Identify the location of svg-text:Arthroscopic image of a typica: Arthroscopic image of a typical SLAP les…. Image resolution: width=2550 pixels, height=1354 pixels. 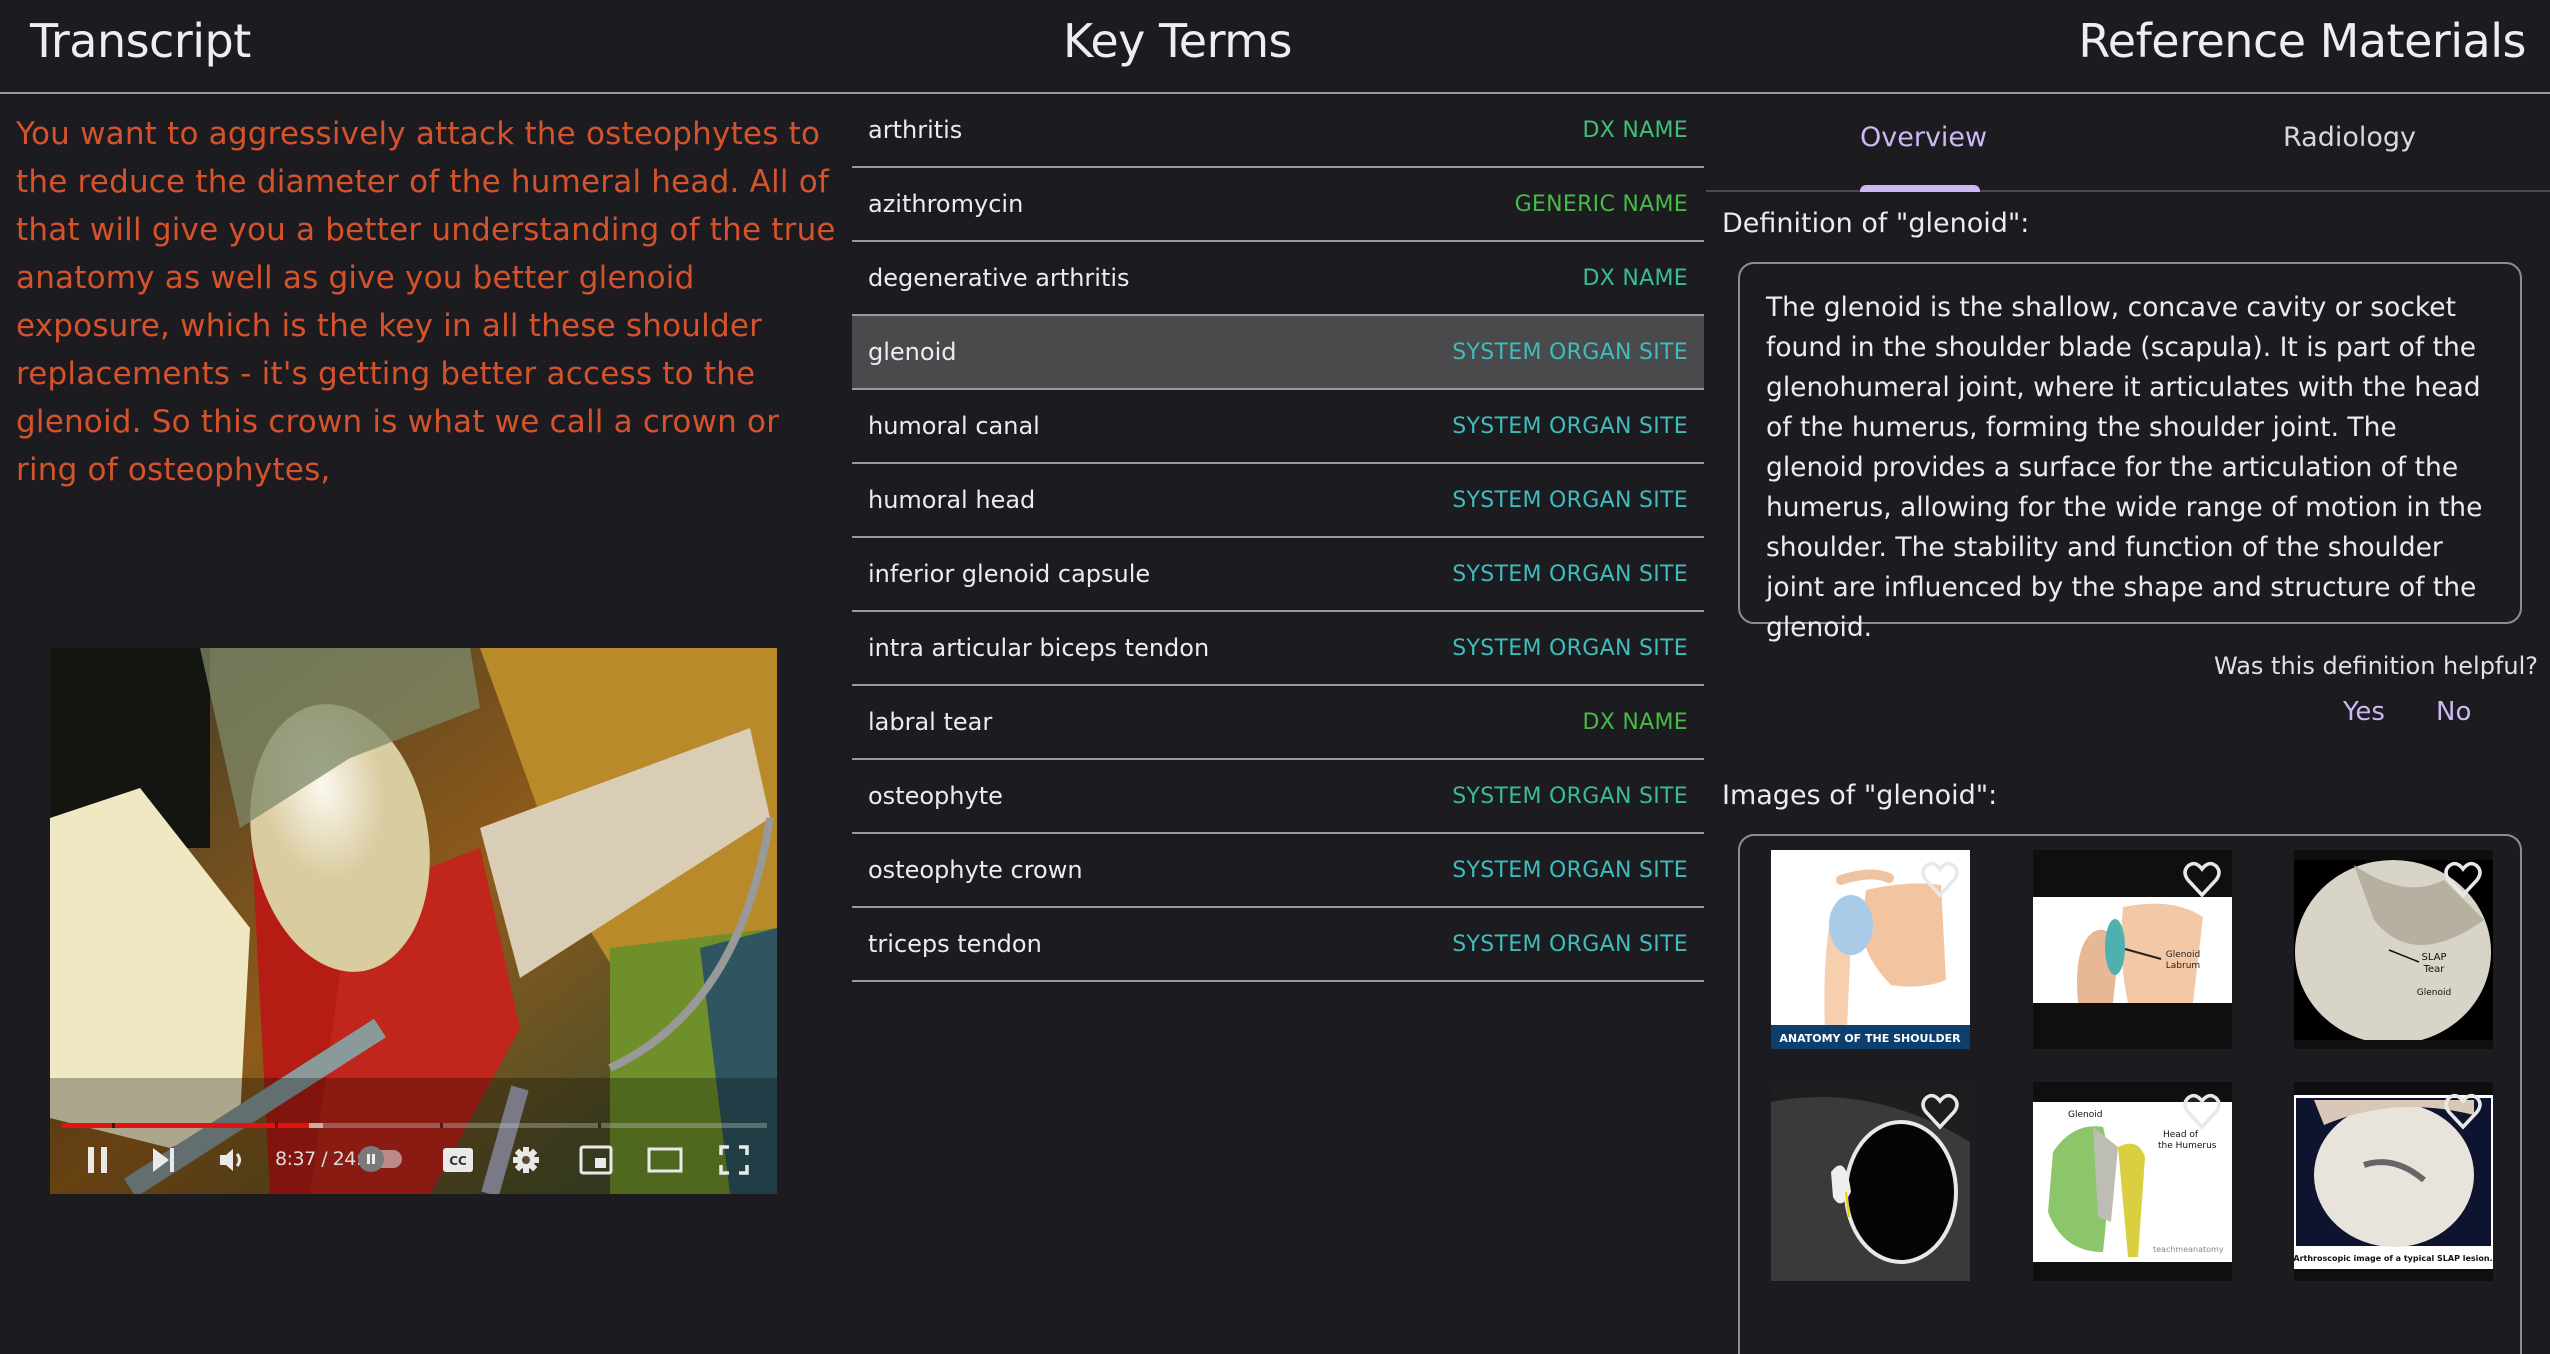
(2393, 1258).